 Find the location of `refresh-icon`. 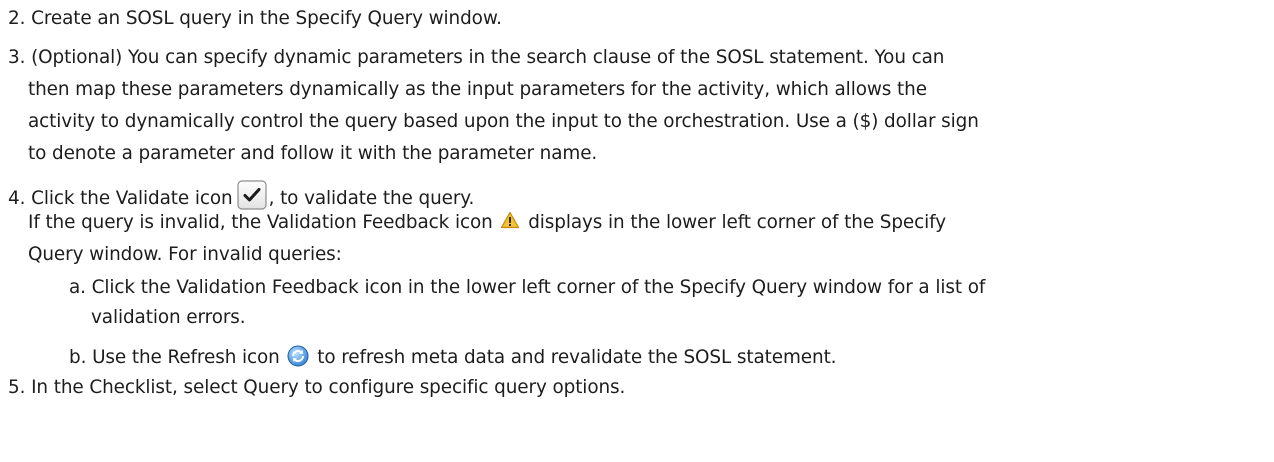

refresh-icon is located at coordinates (298, 356).